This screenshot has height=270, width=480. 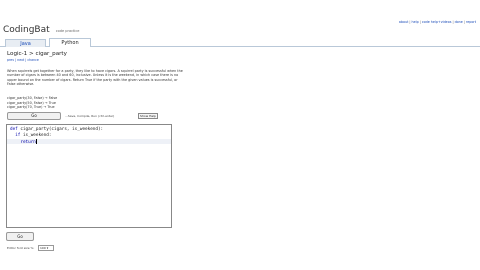 What do you see at coordinates (37, 54) in the screenshot?
I see `problem-title: Logic-1 > cigar_party` at bounding box center [37, 54].